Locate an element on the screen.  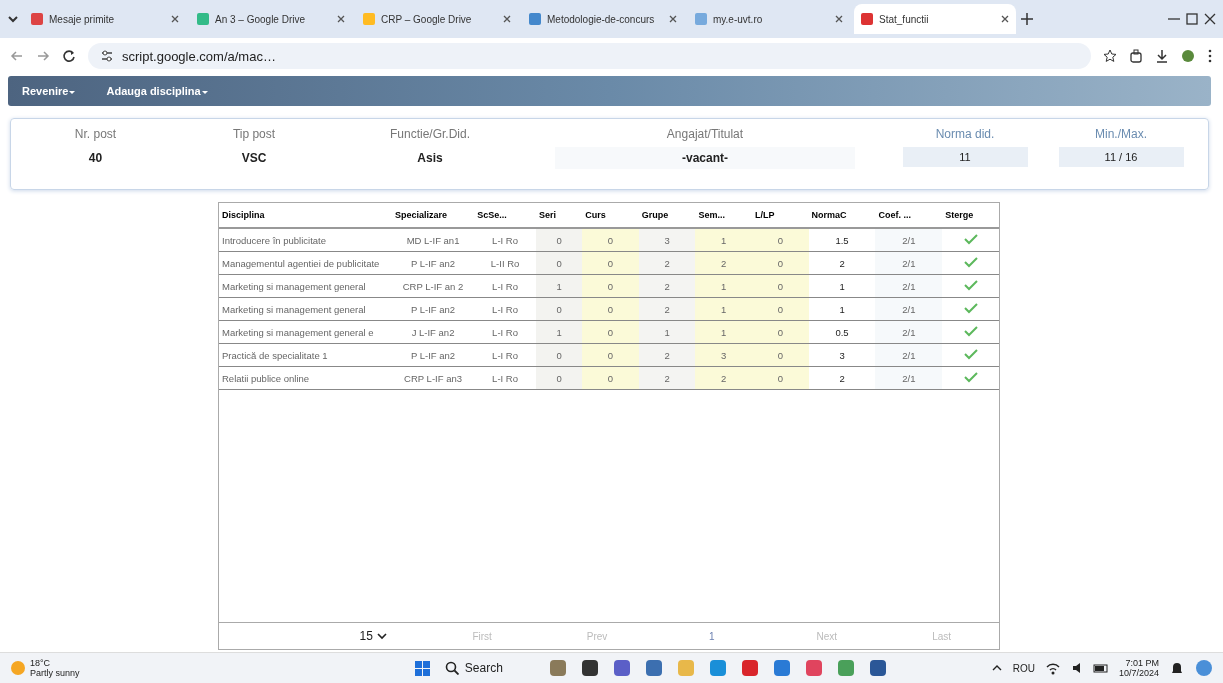
menu-dropdown: Revenire is located at coordinates (49, 91).